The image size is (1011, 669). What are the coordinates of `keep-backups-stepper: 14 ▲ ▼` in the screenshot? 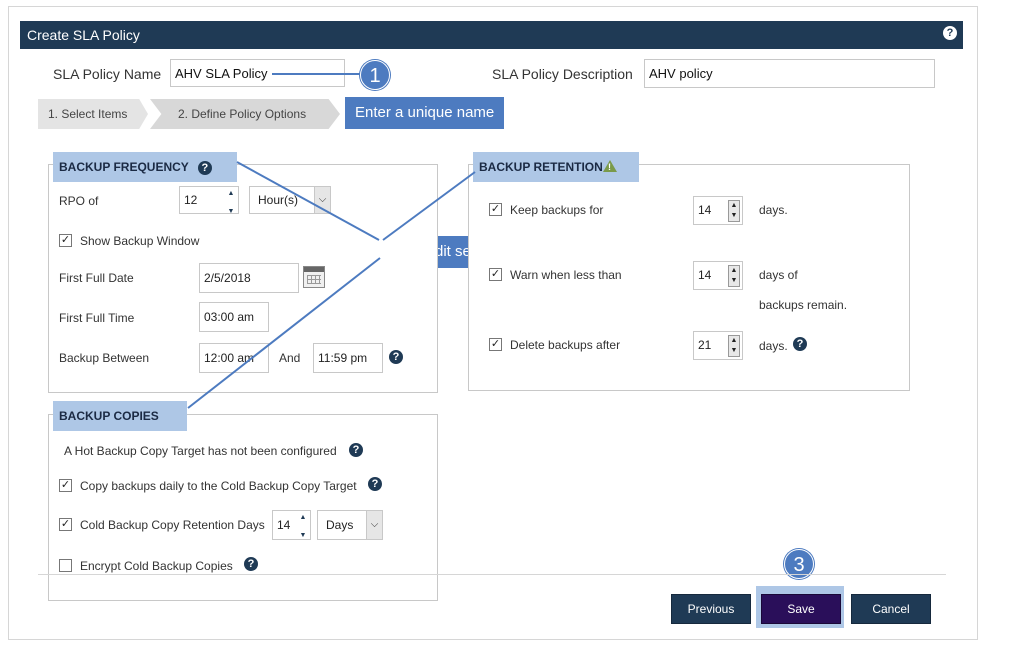 It's located at (718, 210).